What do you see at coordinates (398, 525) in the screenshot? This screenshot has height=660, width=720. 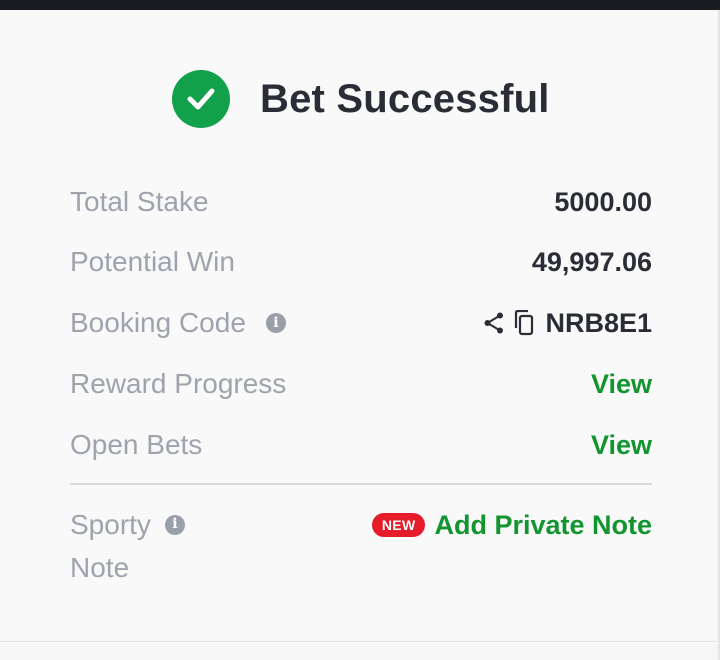 I see `new-badge: NEW` at bounding box center [398, 525].